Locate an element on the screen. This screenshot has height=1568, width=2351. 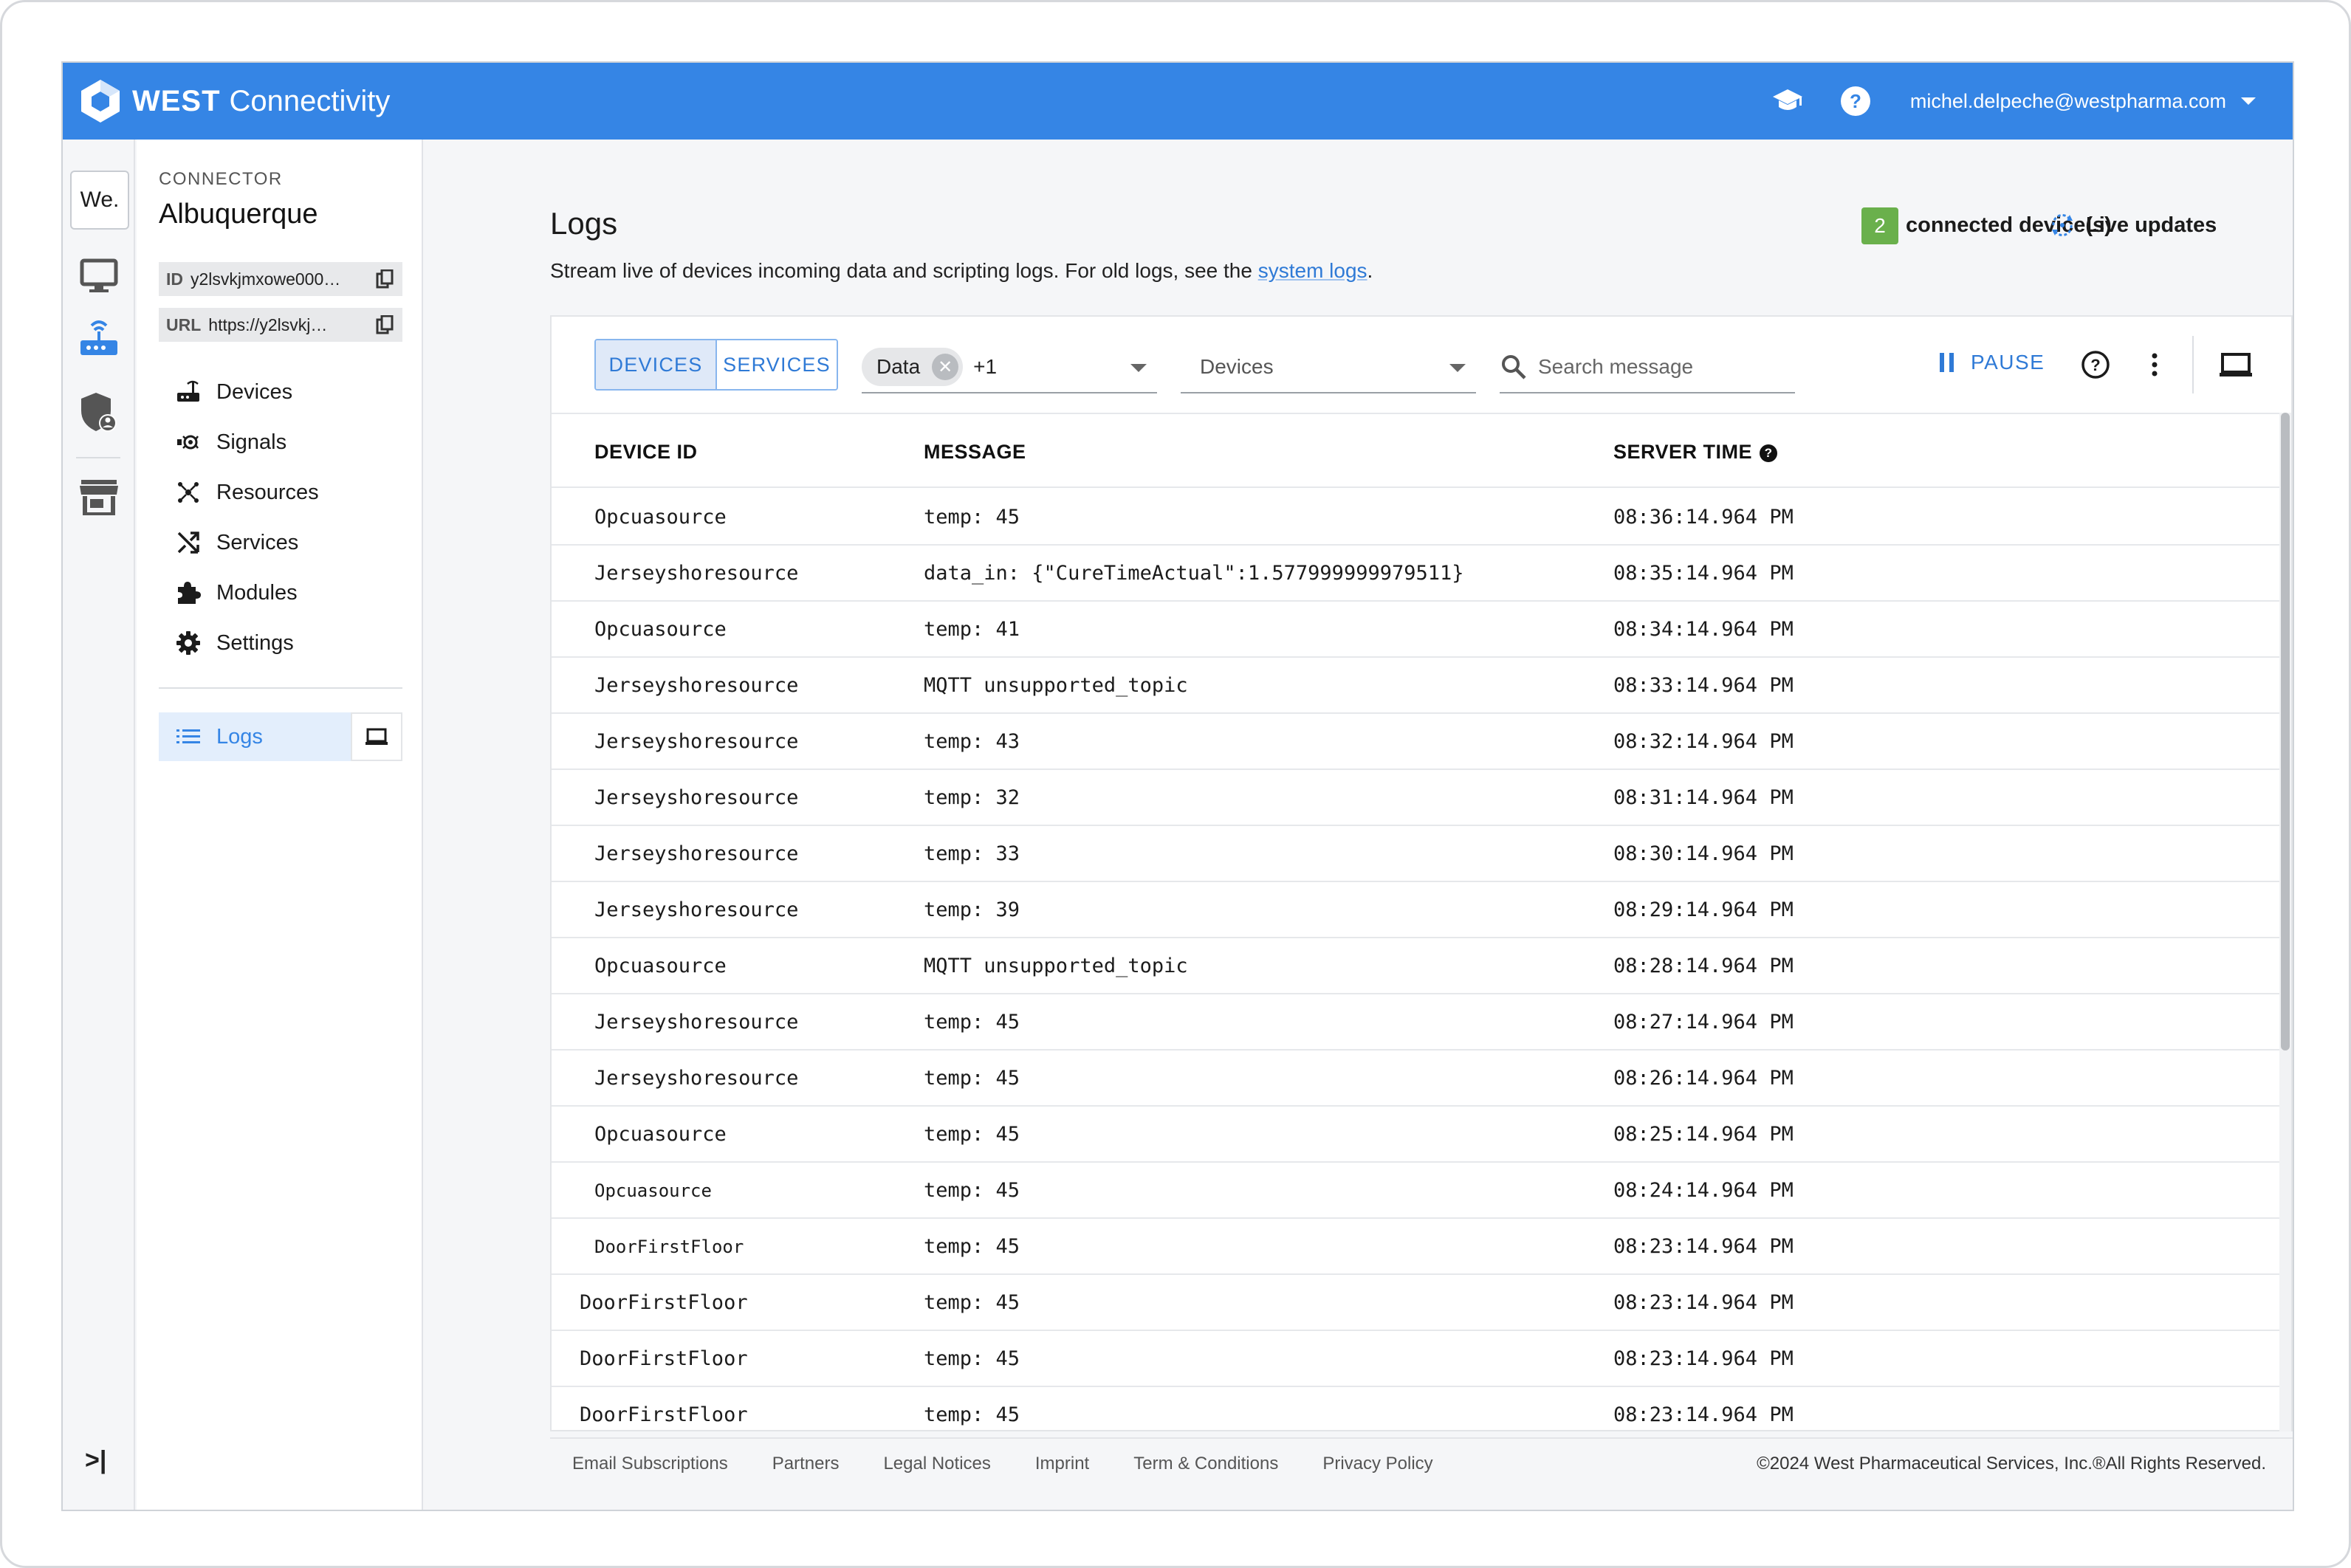
user-menu: michel.delpeche@westpharma.com is located at coordinates (2068, 101).